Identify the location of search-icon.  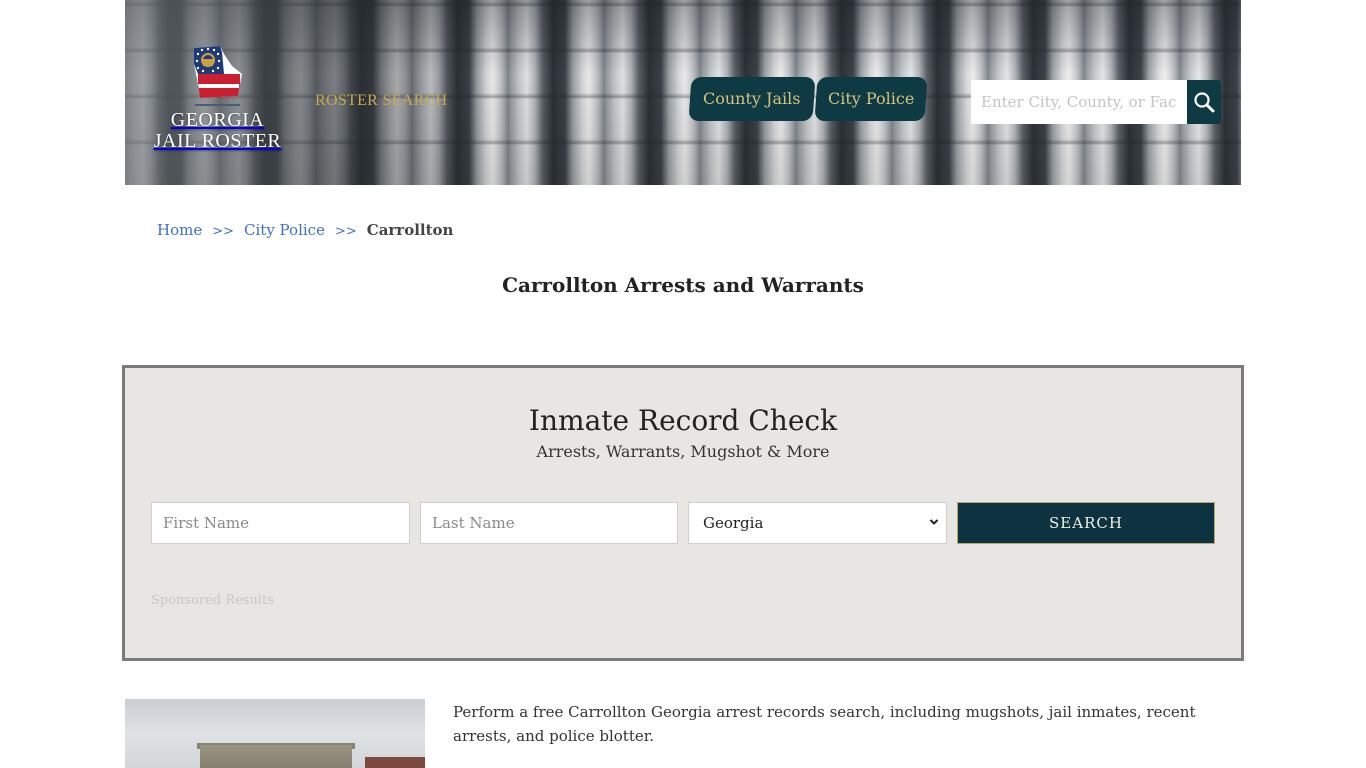
(1204, 102).